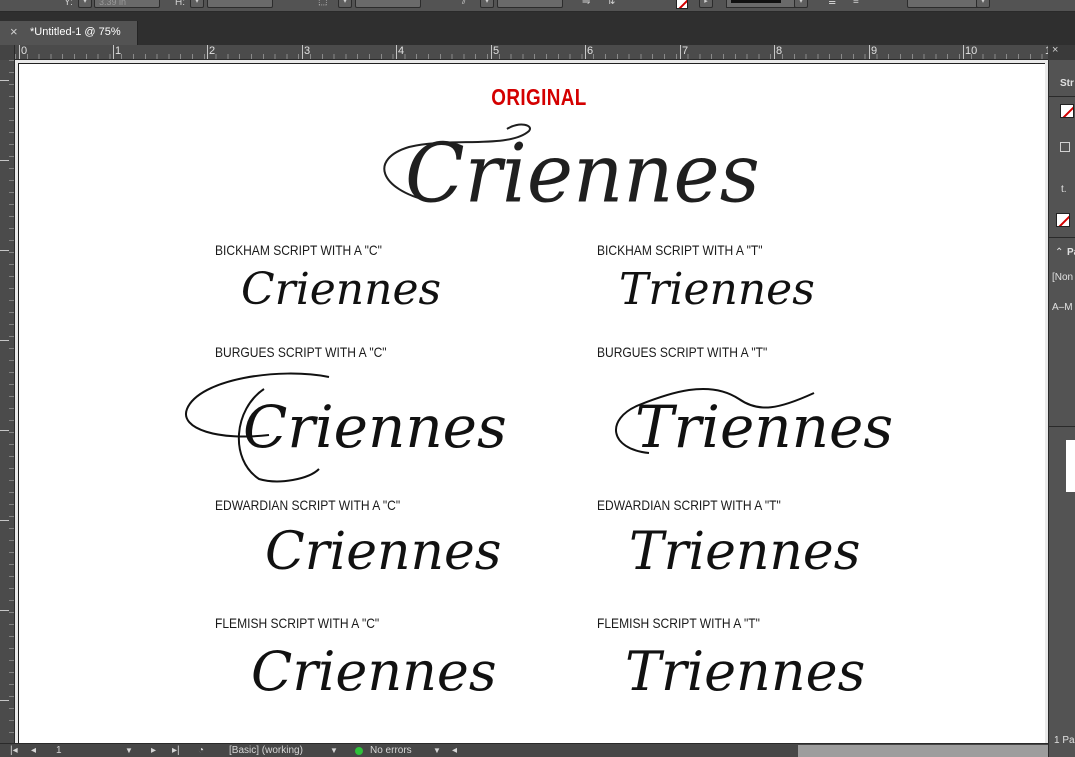  I want to click on scale-stepper-icon: ▾, so click(345, 4).